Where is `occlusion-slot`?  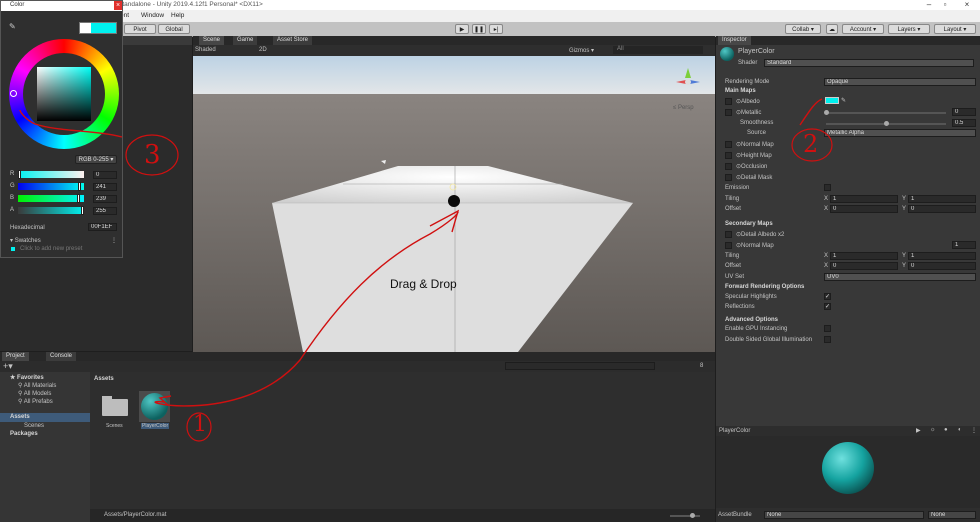 occlusion-slot is located at coordinates (728, 166).